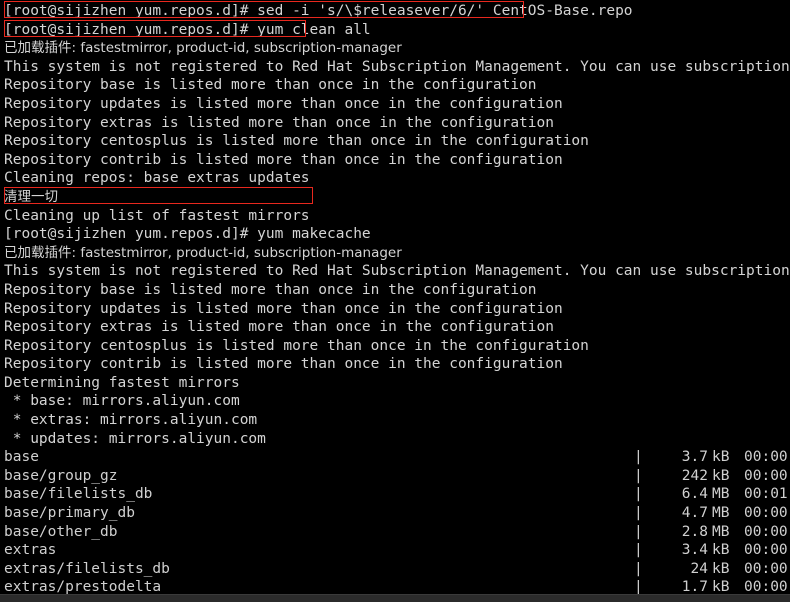 This screenshot has width=790, height=602. What do you see at coordinates (122, 382) in the screenshot?
I see `terminal-line: Determining fastest mirrors` at bounding box center [122, 382].